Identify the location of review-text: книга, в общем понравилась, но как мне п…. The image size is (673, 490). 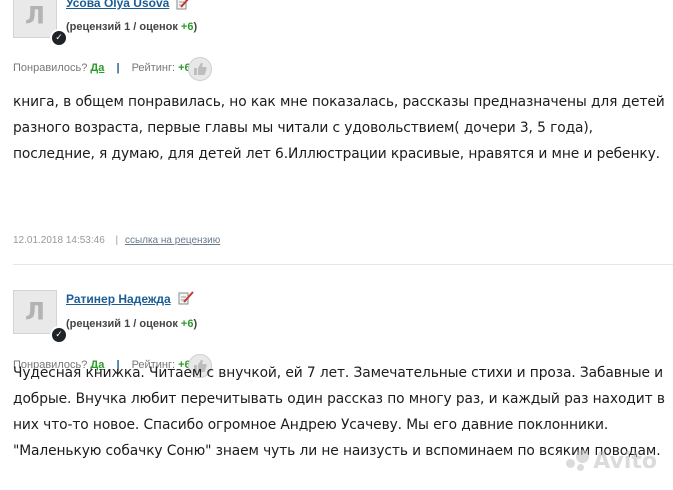
(339, 128).